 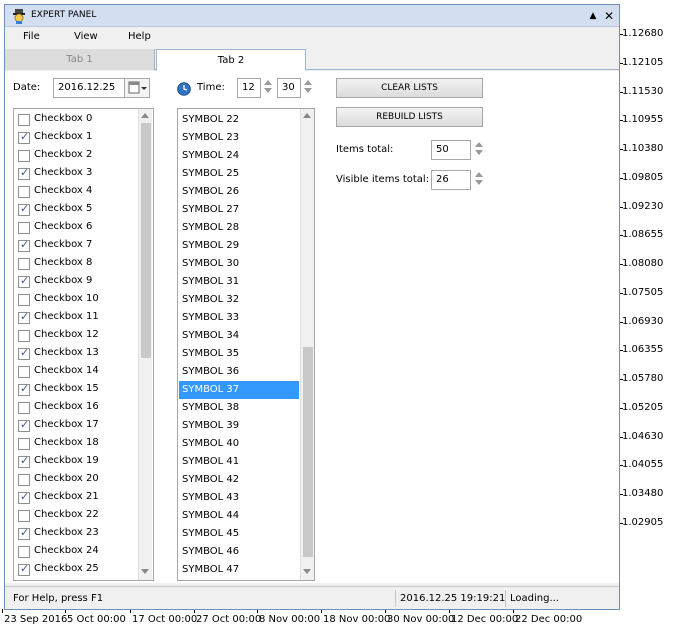 What do you see at coordinates (239, 390) in the screenshot?
I see `symbol-list-item: SYMBOL 37` at bounding box center [239, 390].